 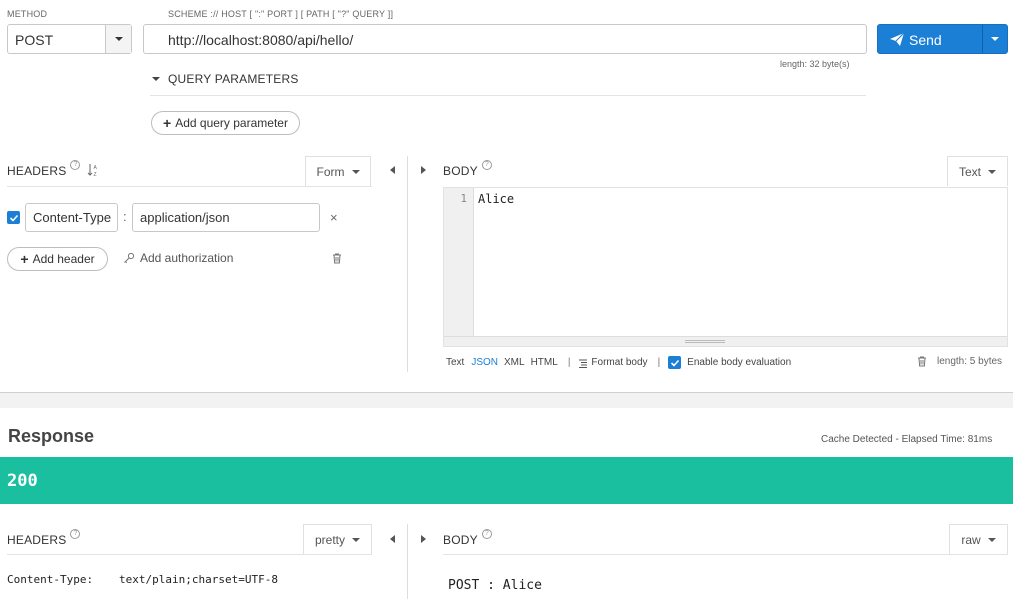 I want to click on method-dropdown-toggle, so click(x=118, y=39).